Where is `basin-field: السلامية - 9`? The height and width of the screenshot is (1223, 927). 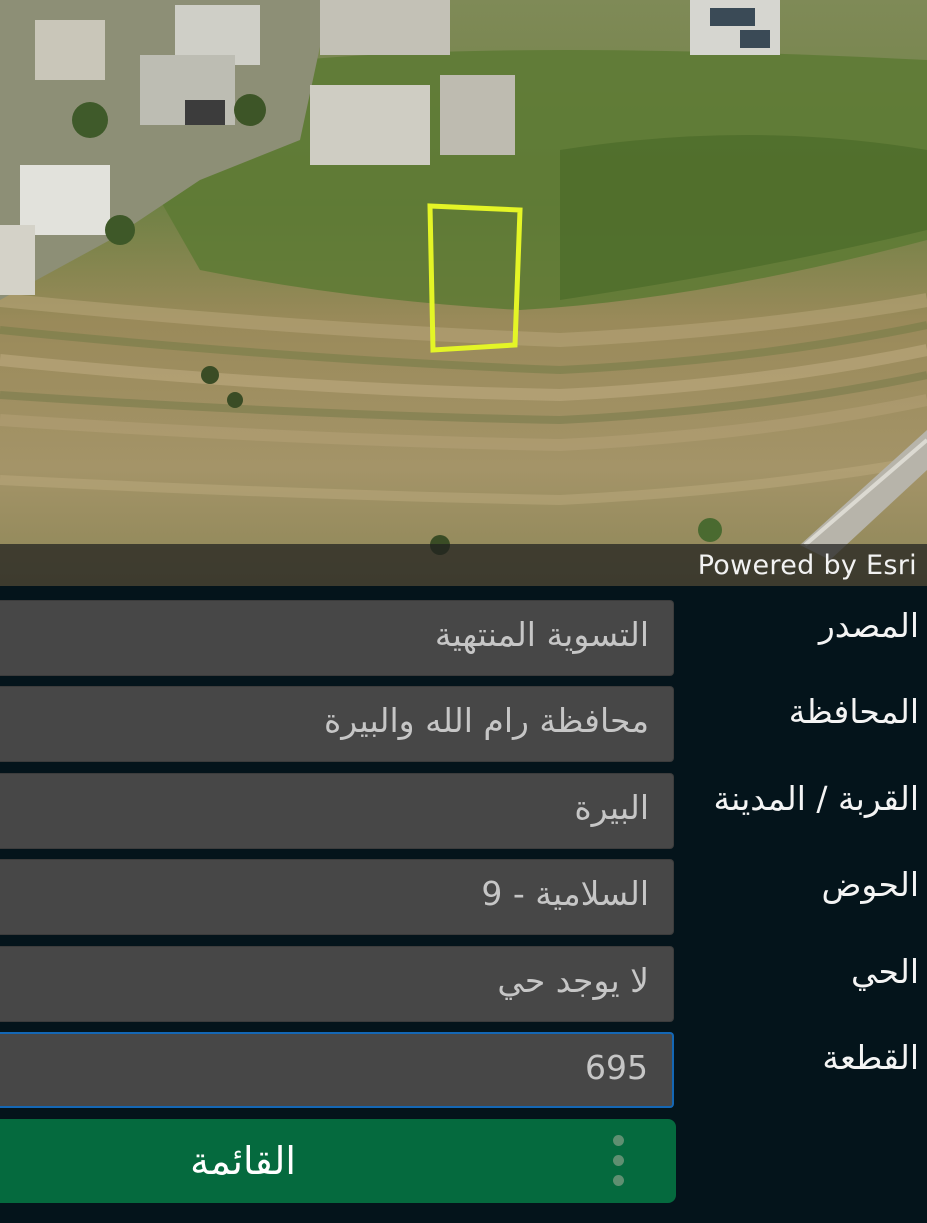 basin-field: السلامية - 9 is located at coordinates (337, 897).